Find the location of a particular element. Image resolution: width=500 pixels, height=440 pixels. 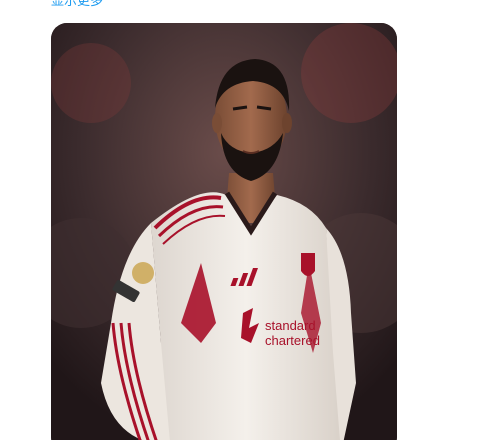

sleeve-badge-icon is located at coordinates (143, 273).